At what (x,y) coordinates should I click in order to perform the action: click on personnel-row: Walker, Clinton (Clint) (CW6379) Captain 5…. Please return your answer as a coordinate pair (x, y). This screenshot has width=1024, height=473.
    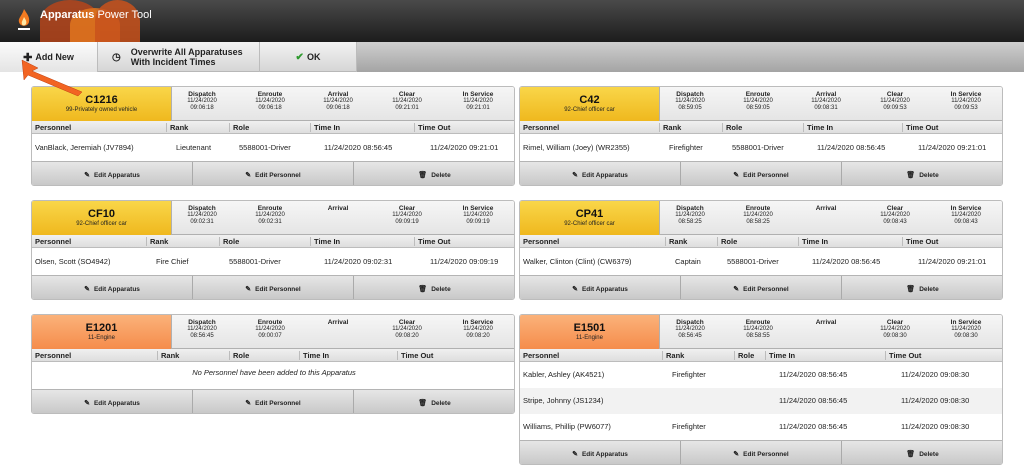
    Looking at the image, I should click on (761, 261).